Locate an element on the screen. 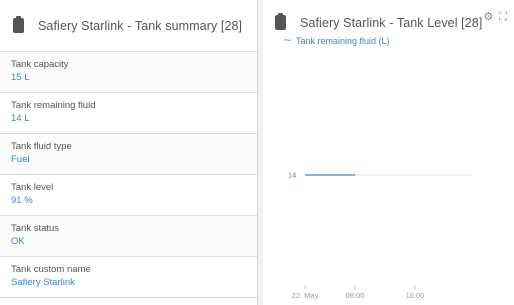 This screenshot has width=514, height=305. legend-label: Tank remaining fluid (L) is located at coordinates (343, 40).